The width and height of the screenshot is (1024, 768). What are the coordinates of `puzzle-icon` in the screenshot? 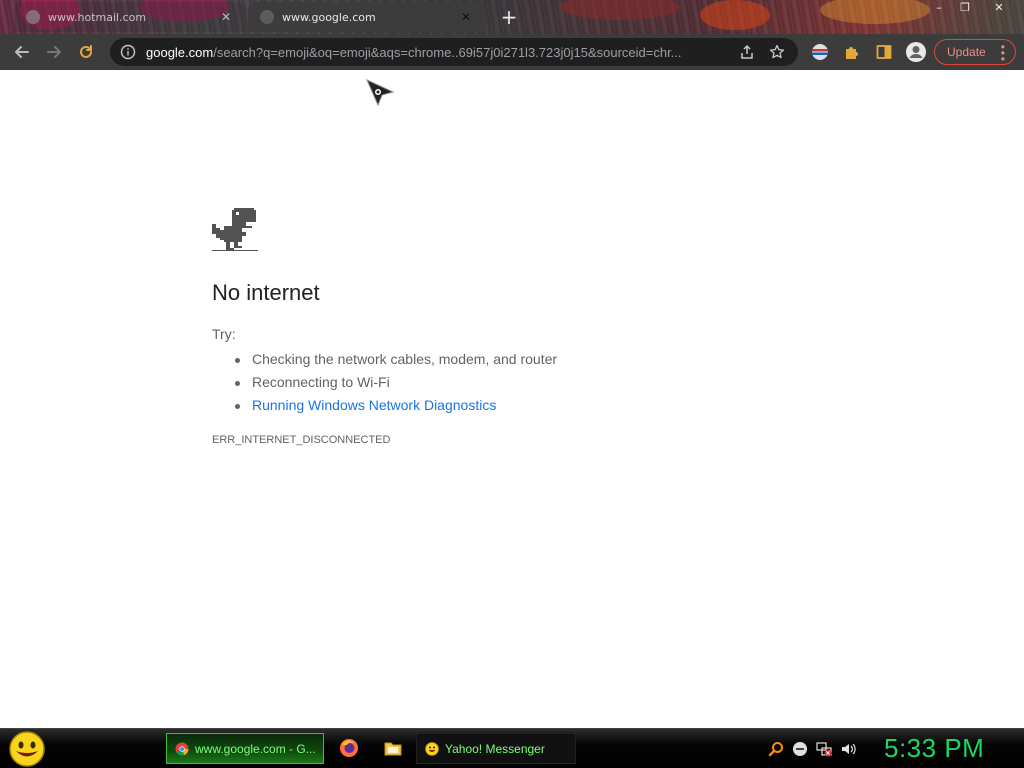 It's located at (852, 53).